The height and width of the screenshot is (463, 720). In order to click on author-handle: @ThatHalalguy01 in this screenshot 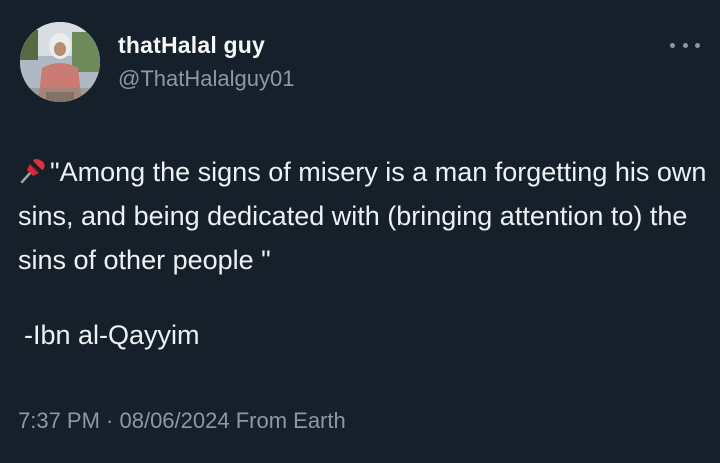, I will do `click(206, 79)`.